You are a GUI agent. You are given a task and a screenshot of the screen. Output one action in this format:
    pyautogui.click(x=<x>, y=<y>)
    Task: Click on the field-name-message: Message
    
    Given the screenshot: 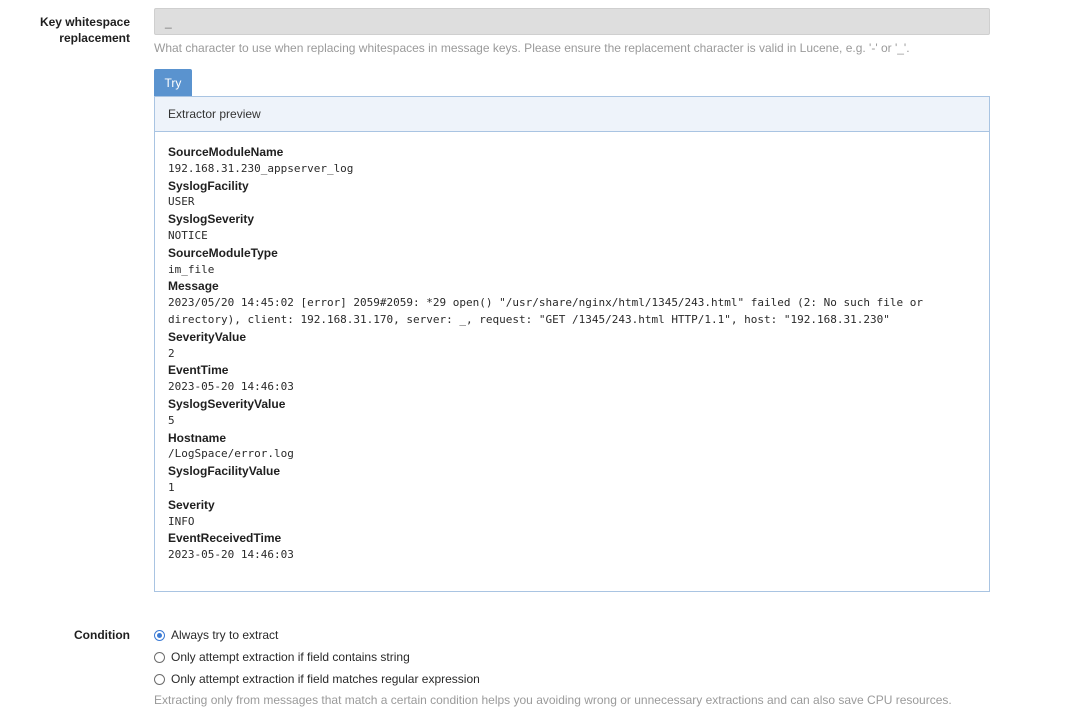 What is the action you would take?
    pyautogui.click(x=193, y=286)
    